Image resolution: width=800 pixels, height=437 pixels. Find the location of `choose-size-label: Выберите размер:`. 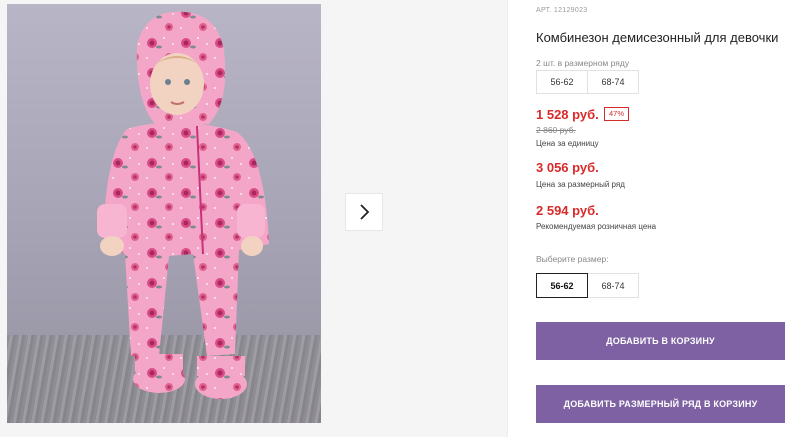

choose-size-label: Выберите размер: is located at coordinates (572, 259).